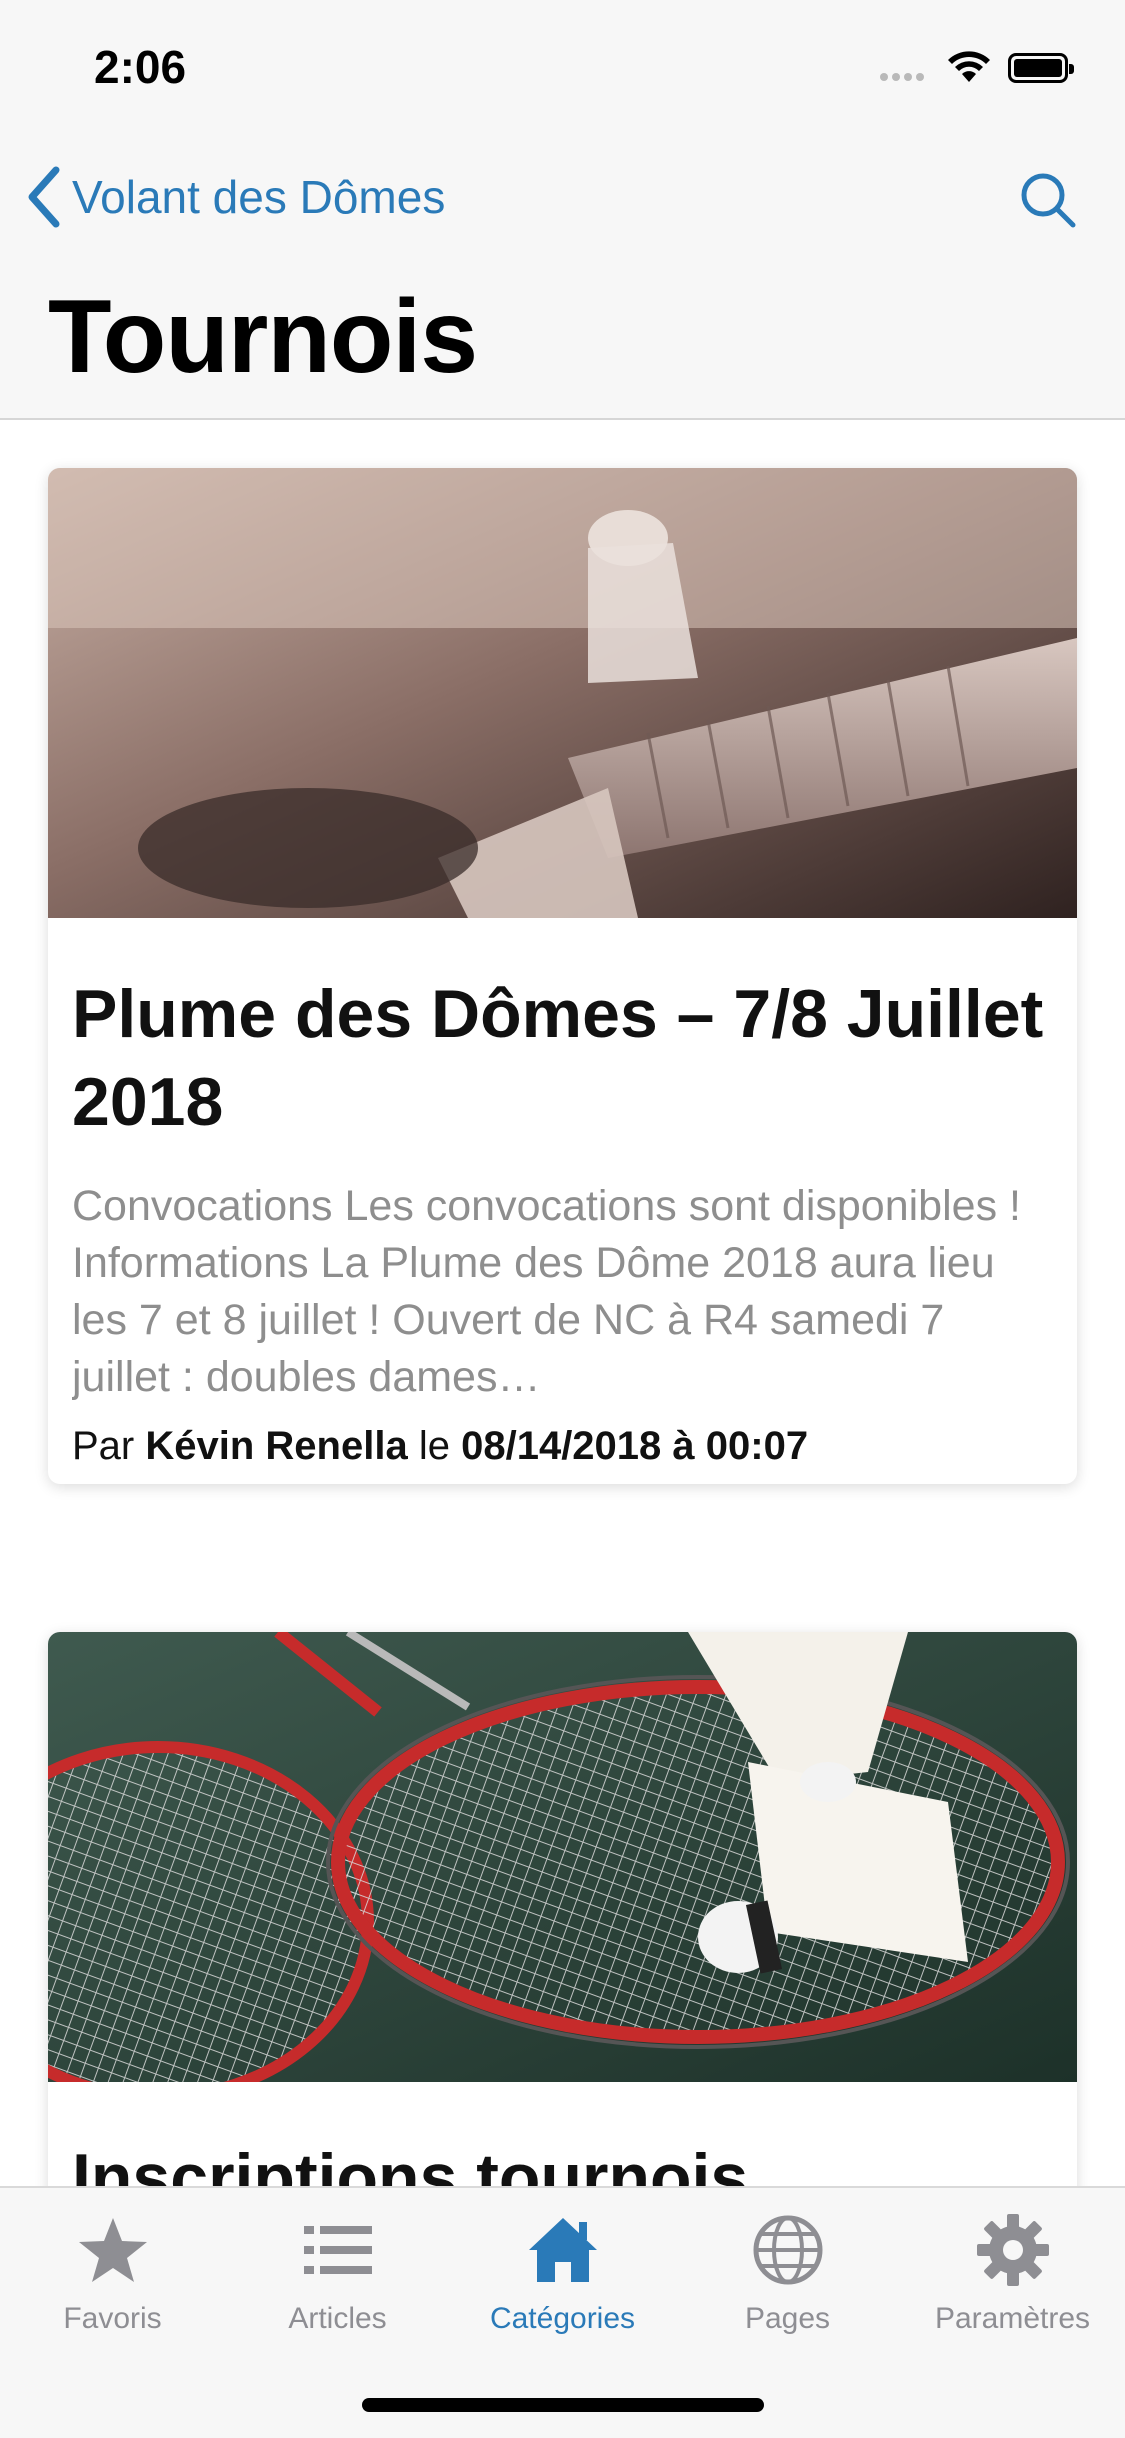 Image resolution: width=1125 pixels, height=2438 pixels. What do you see at coordinates (558, 1058) in the screenshot?
I see `post-title: Plume des Dômes – 7/8 Juillet 2018` at bounding box center [558, 1058].